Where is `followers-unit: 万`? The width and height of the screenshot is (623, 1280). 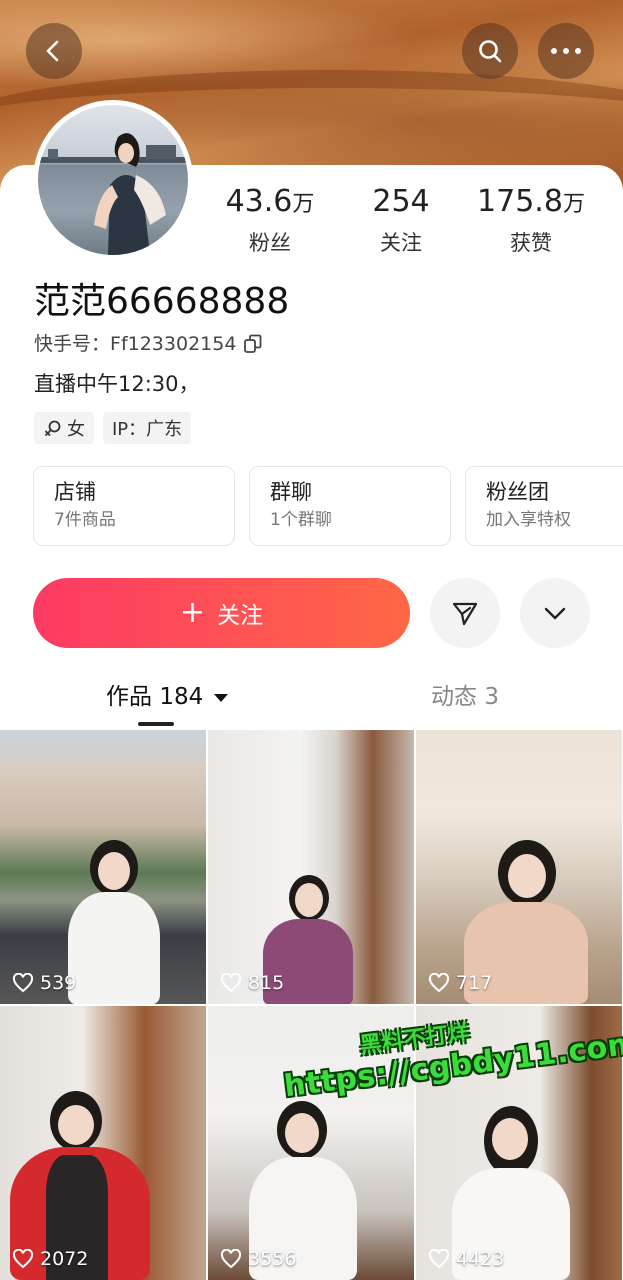 followers-unit: 万 is located at coordinates (303, 204).